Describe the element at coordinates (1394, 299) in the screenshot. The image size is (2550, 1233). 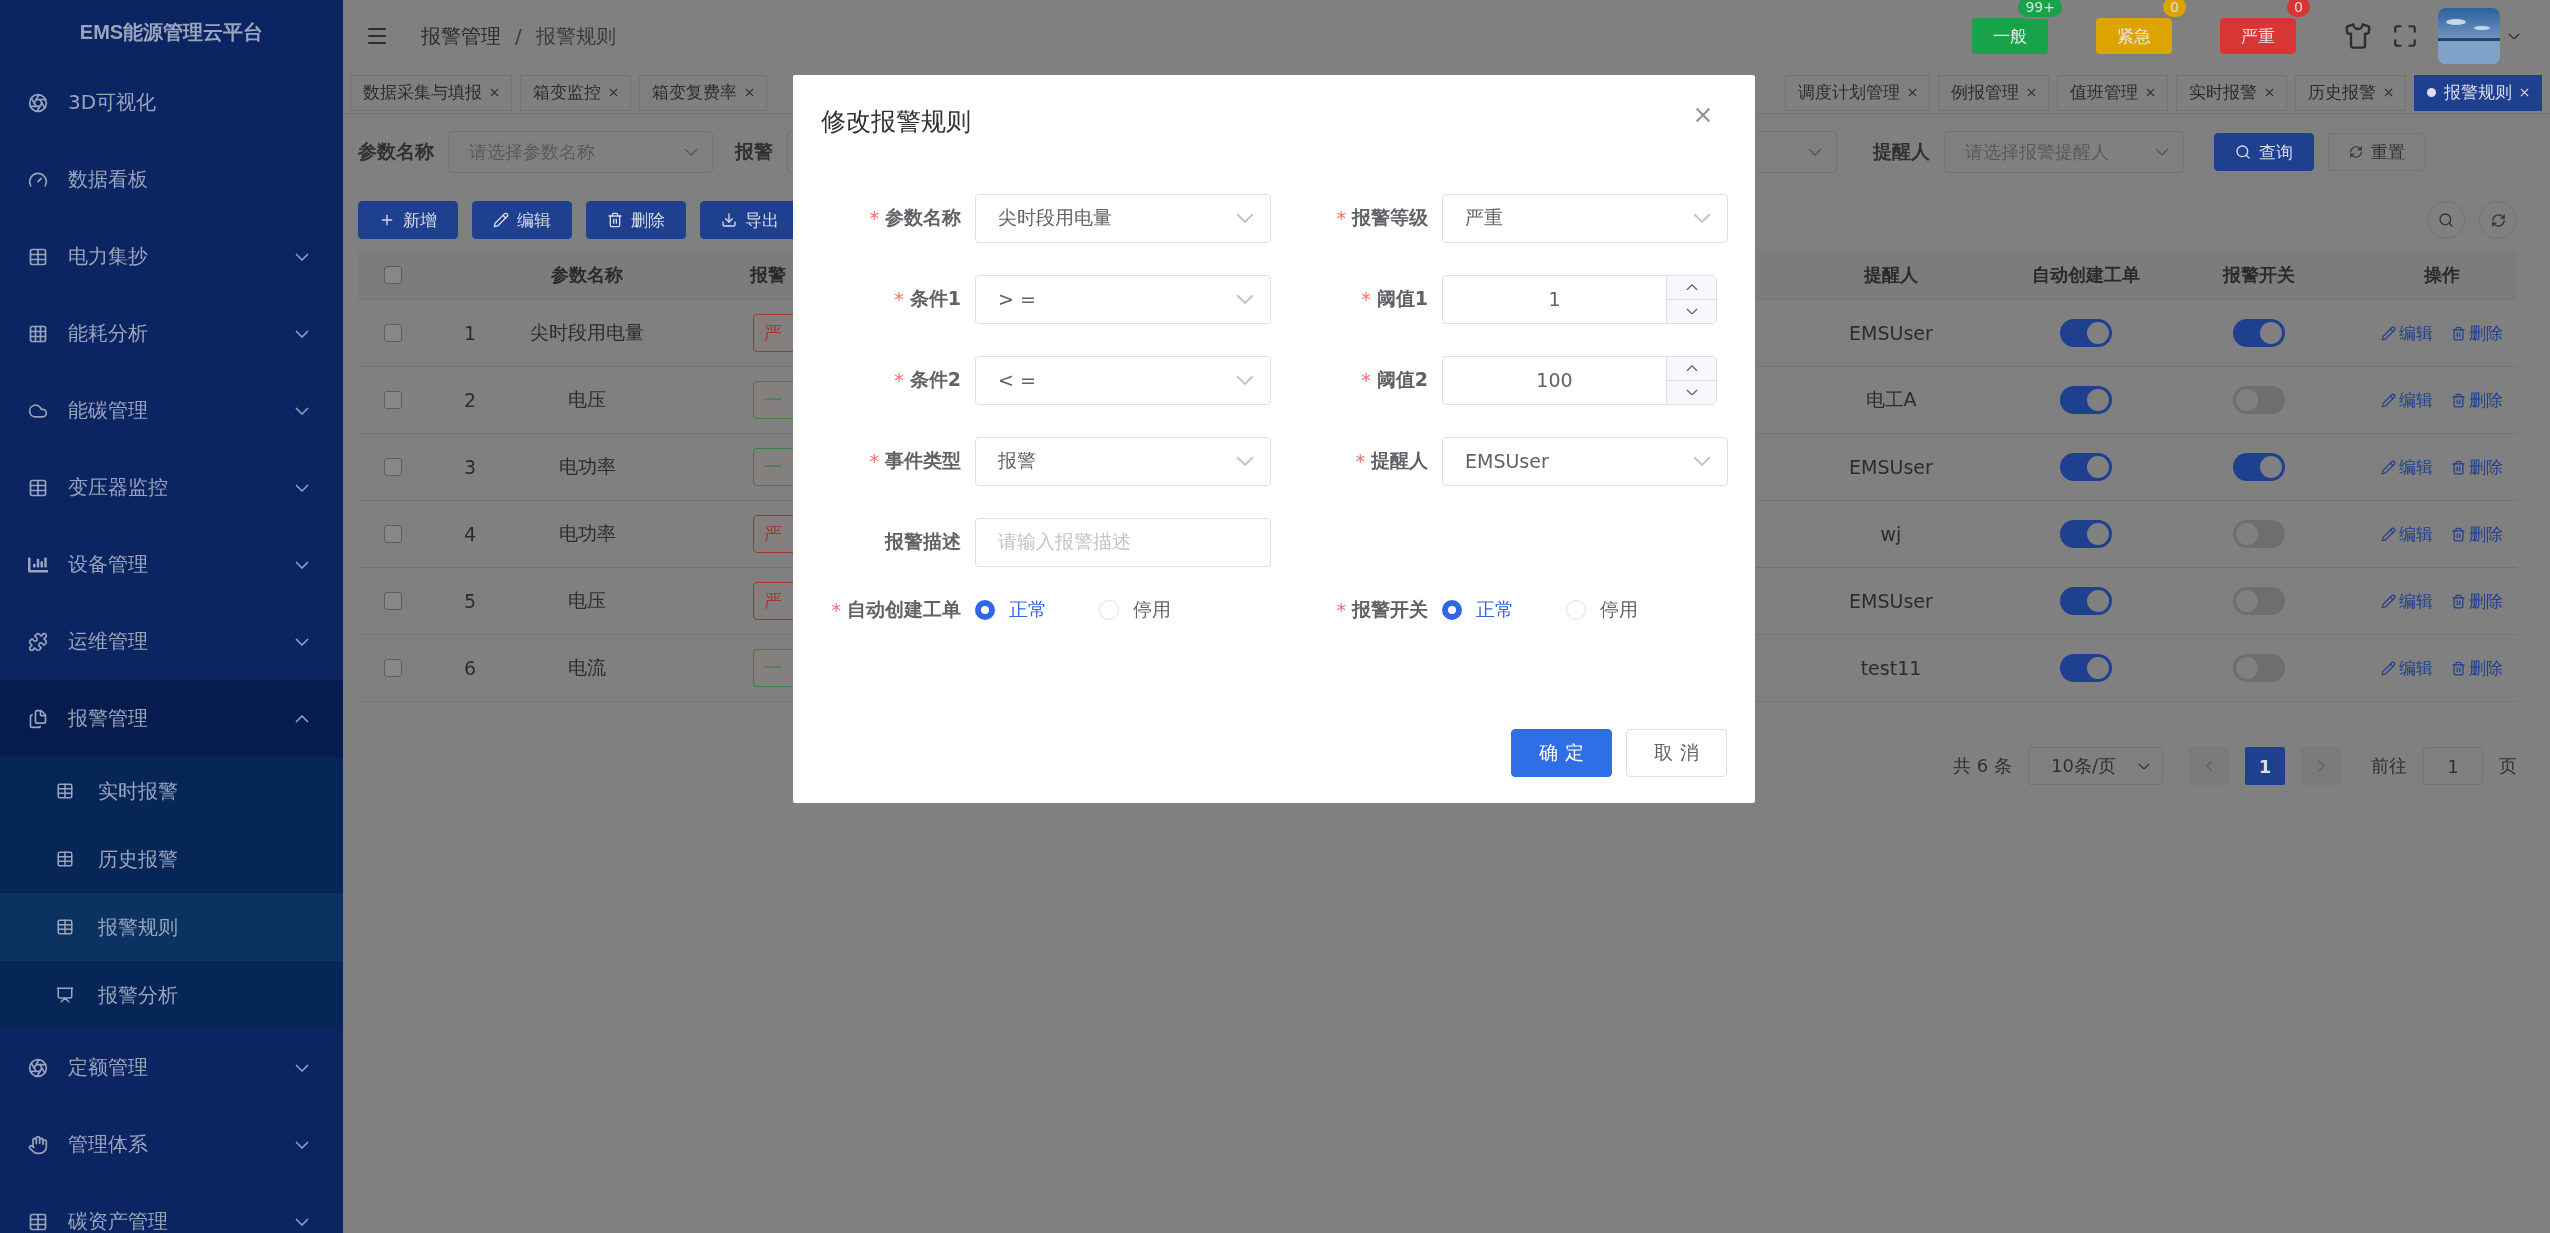
I see `field-label: * 阈值1` at that location.